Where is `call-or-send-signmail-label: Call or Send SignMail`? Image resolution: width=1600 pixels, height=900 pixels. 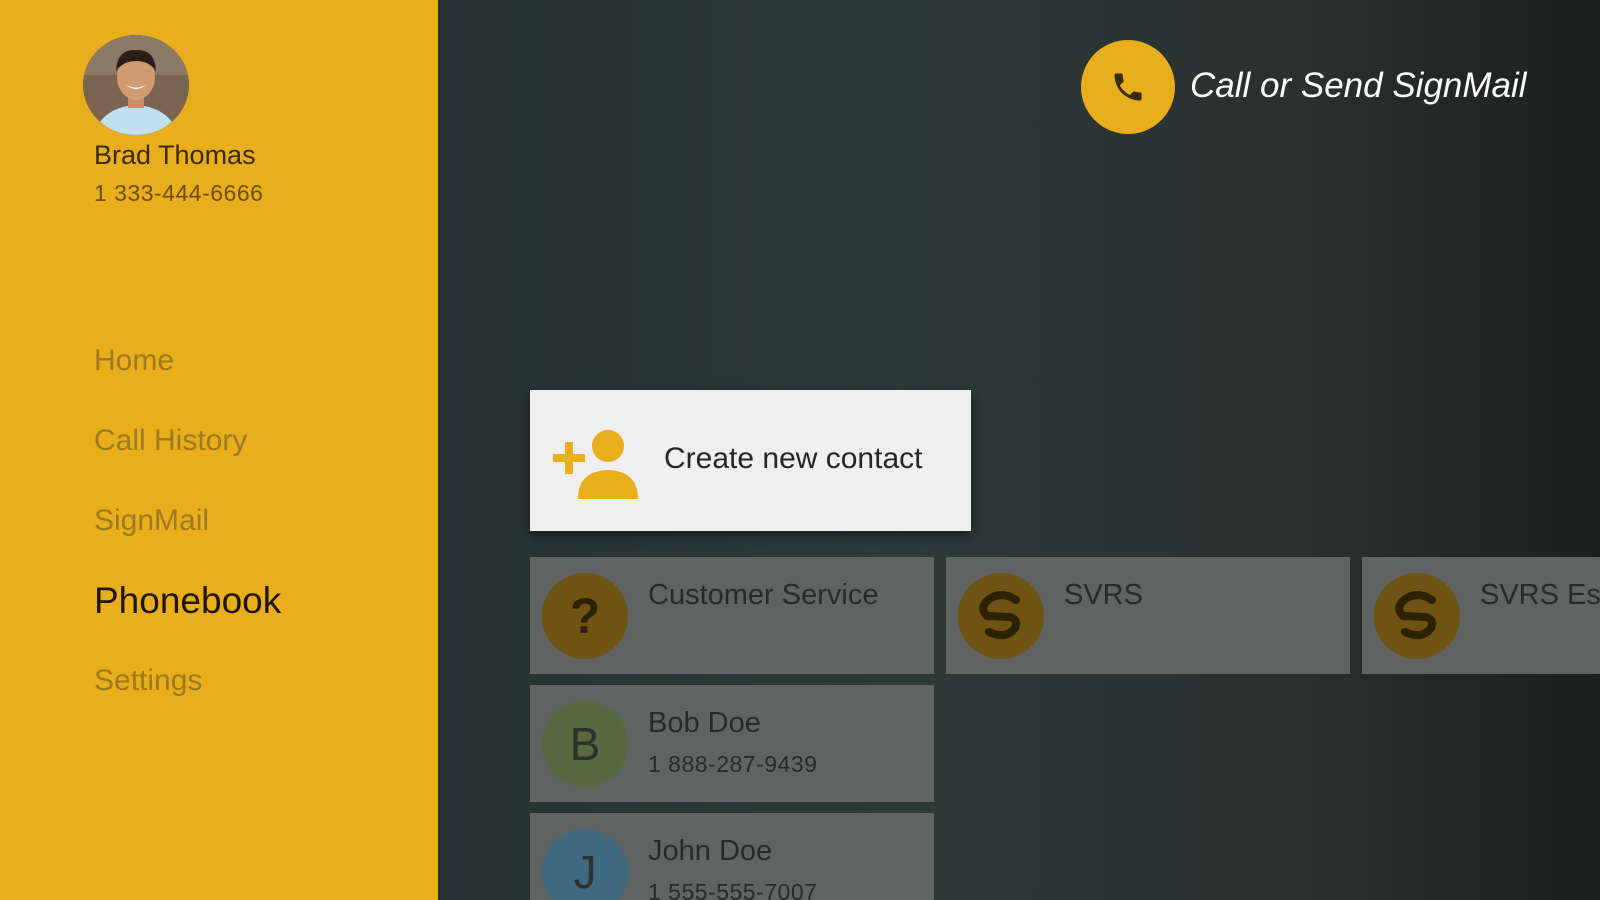 call-or-send-signmail-label: Call or Send SignMail is located at coordinates (1358, 86).